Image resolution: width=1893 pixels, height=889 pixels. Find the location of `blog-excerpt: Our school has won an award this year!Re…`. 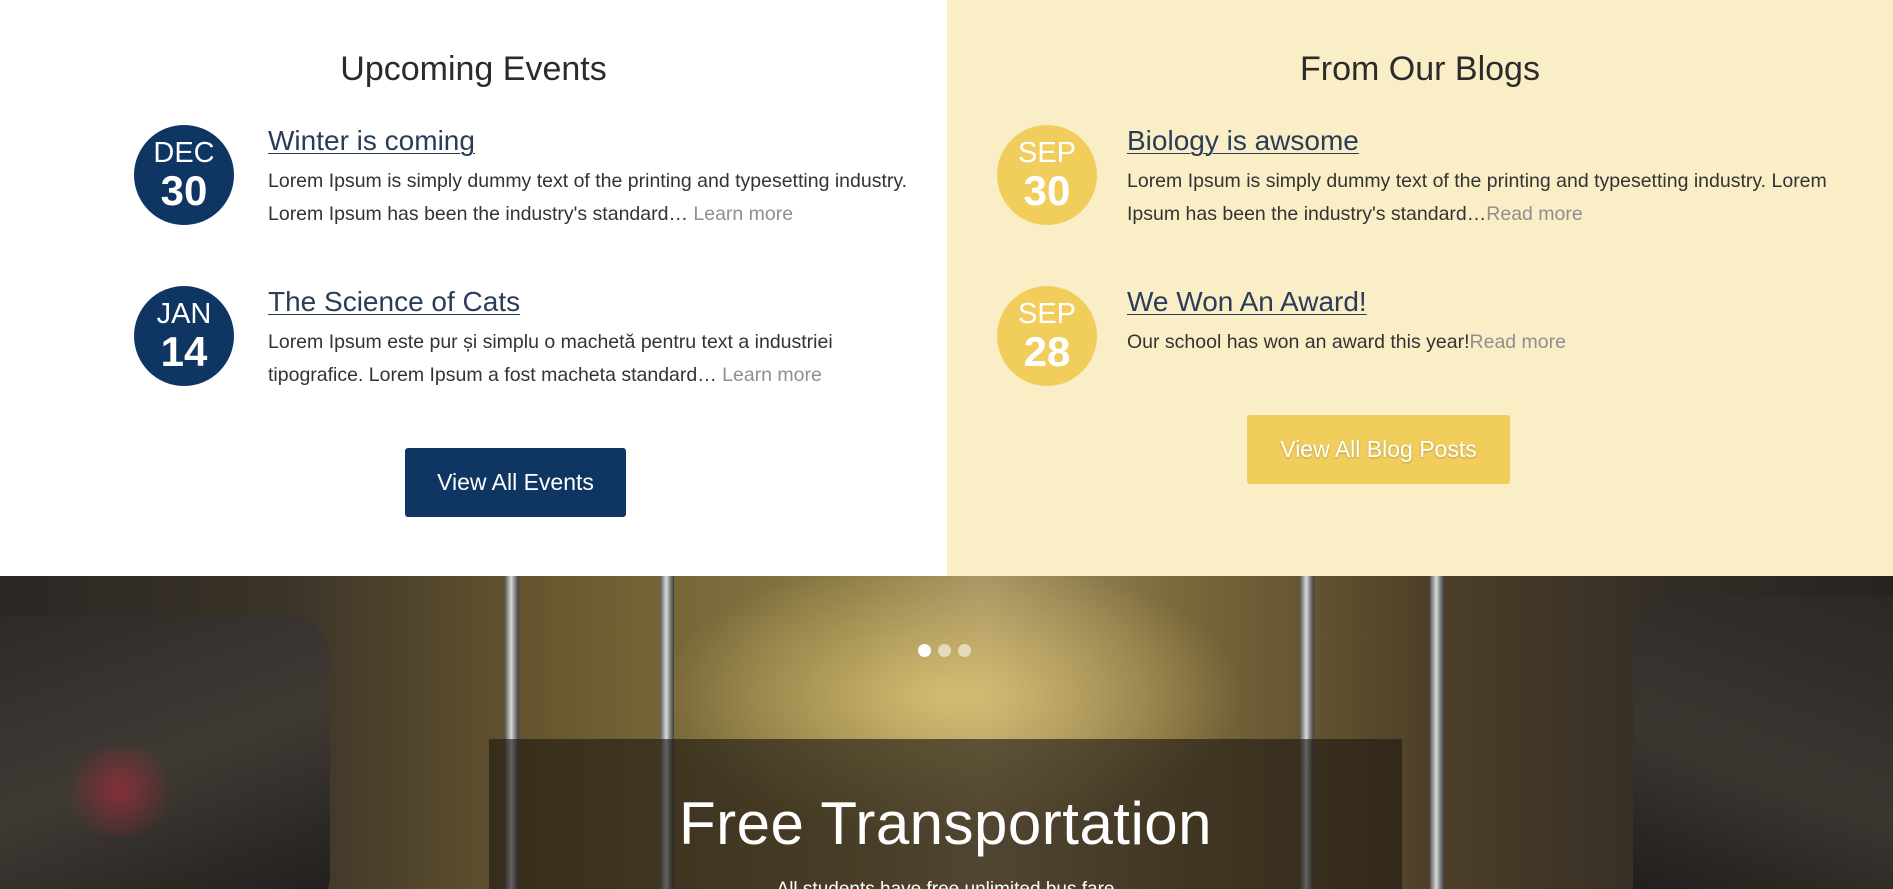

blog-excerpt: Our school has won an award this year!Re… is located at coordinates (1477, 342).